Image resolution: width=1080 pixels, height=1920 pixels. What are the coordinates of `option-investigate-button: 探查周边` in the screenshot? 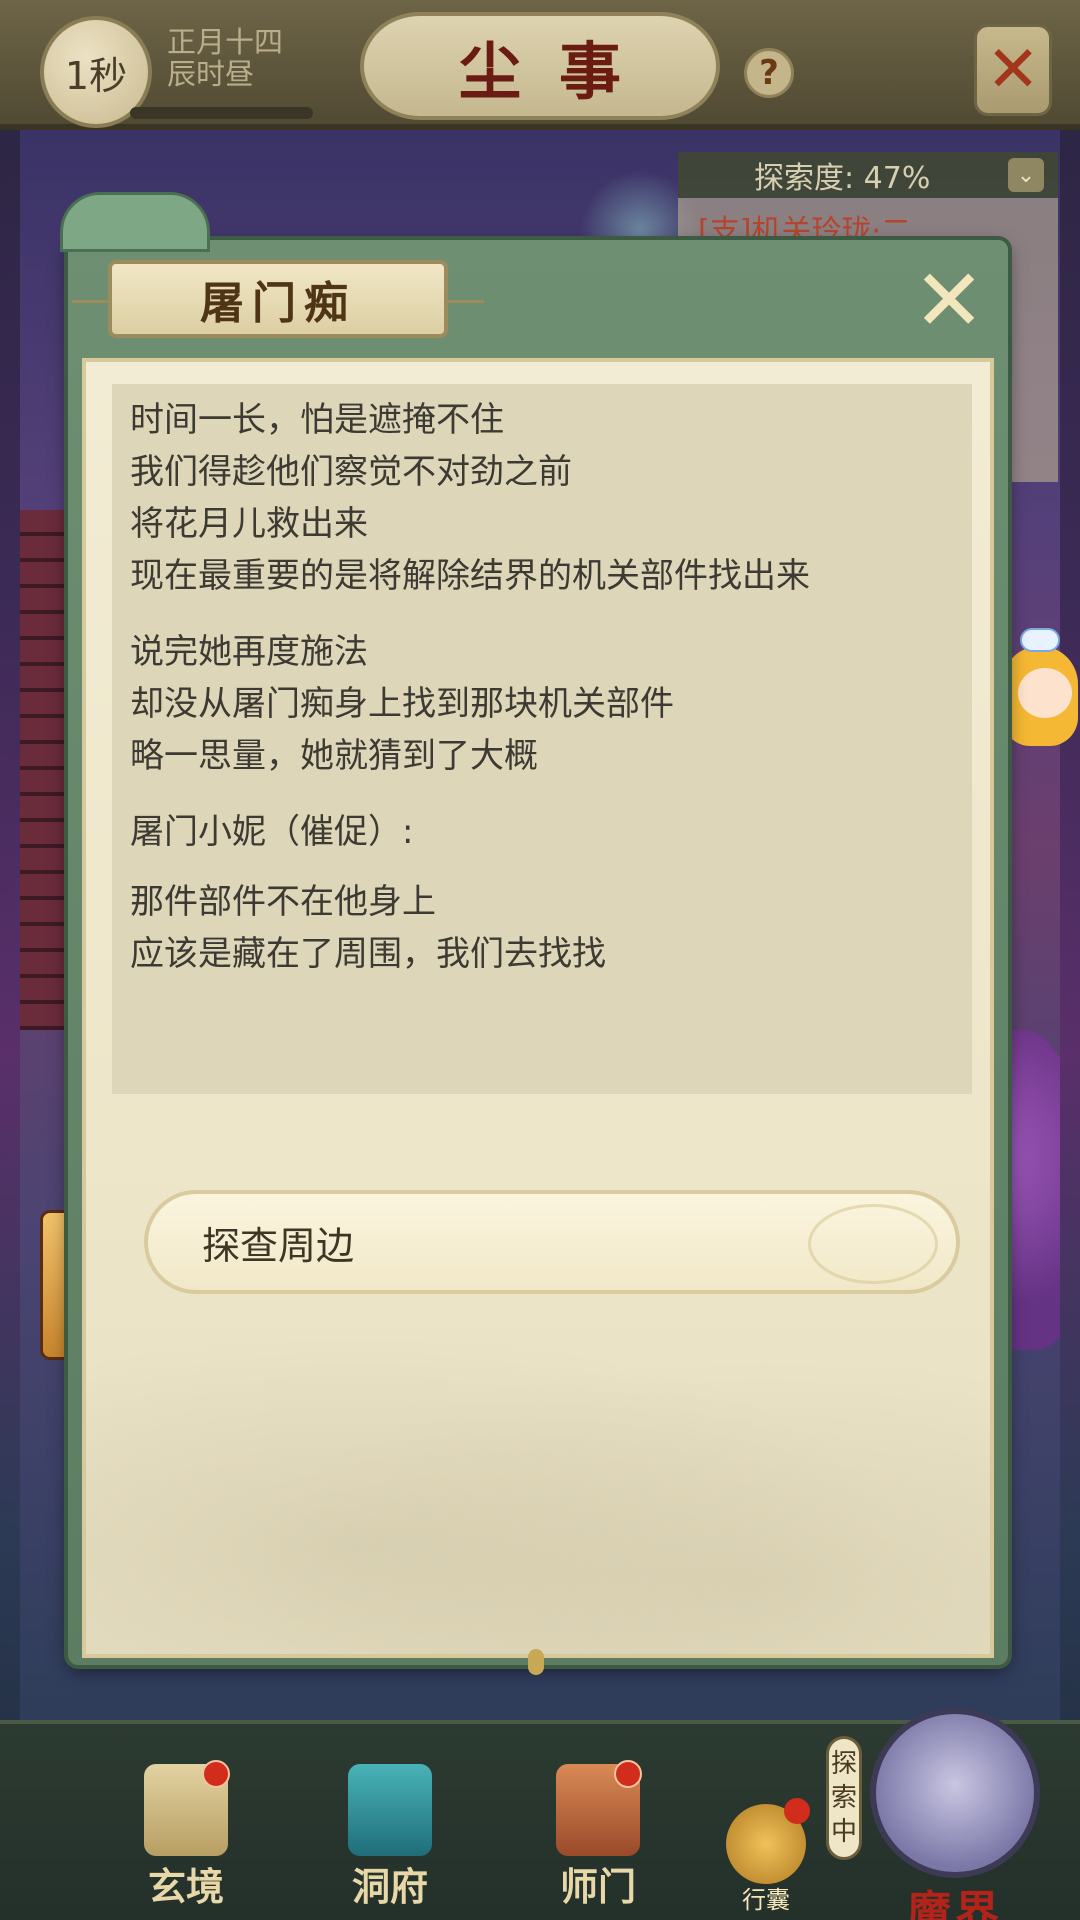 It's located at (552, 1242).